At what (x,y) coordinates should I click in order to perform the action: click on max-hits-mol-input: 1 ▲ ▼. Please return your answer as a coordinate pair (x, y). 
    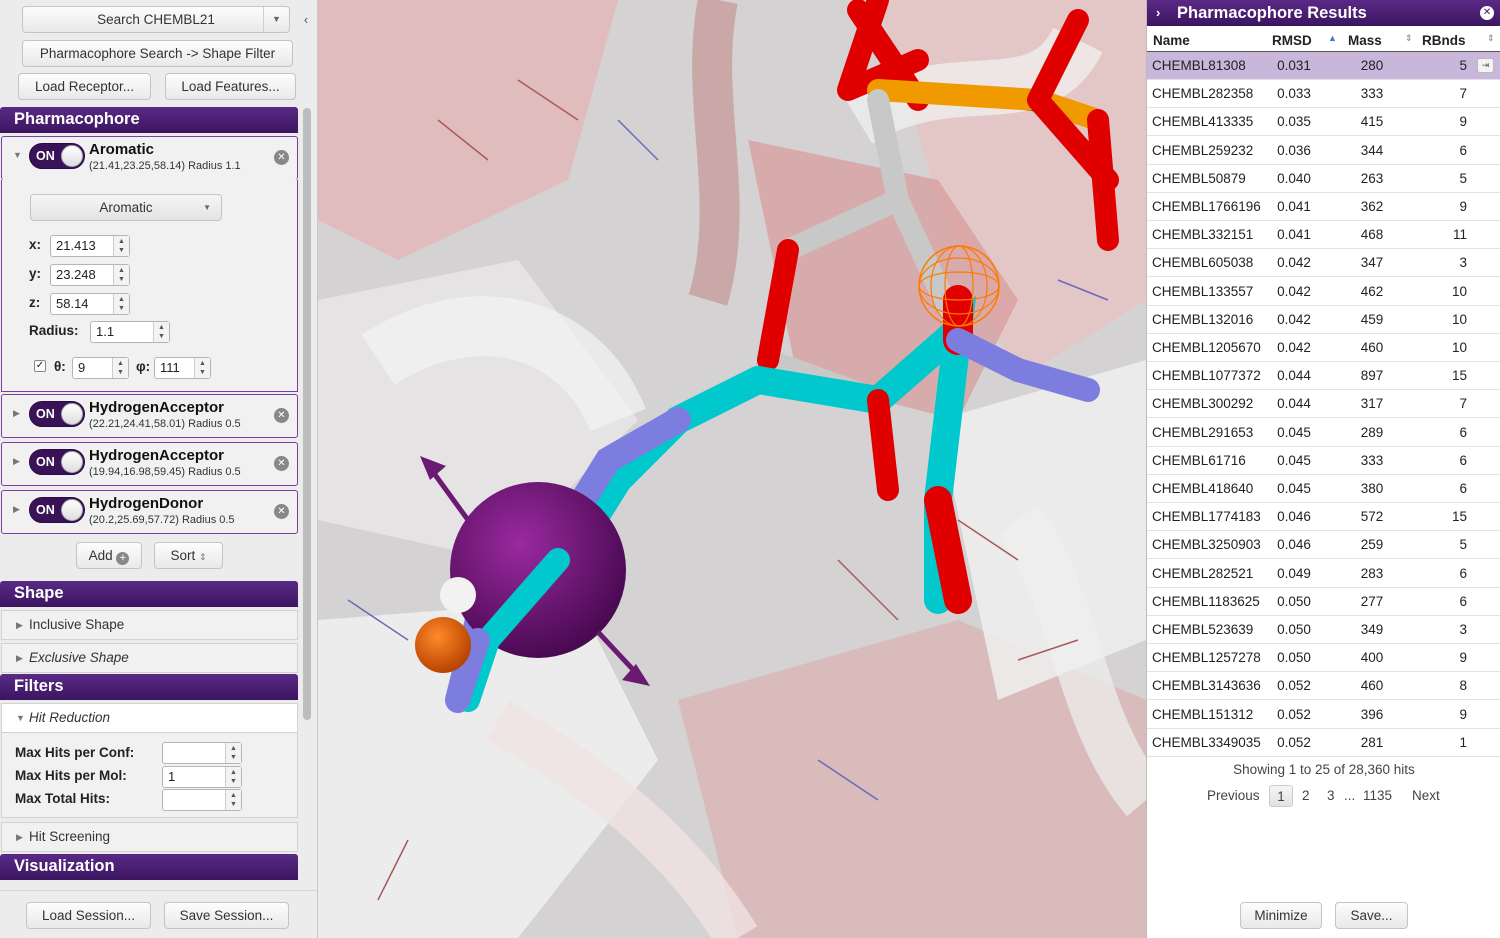
    Looking at the image, I should click on (202, 777).